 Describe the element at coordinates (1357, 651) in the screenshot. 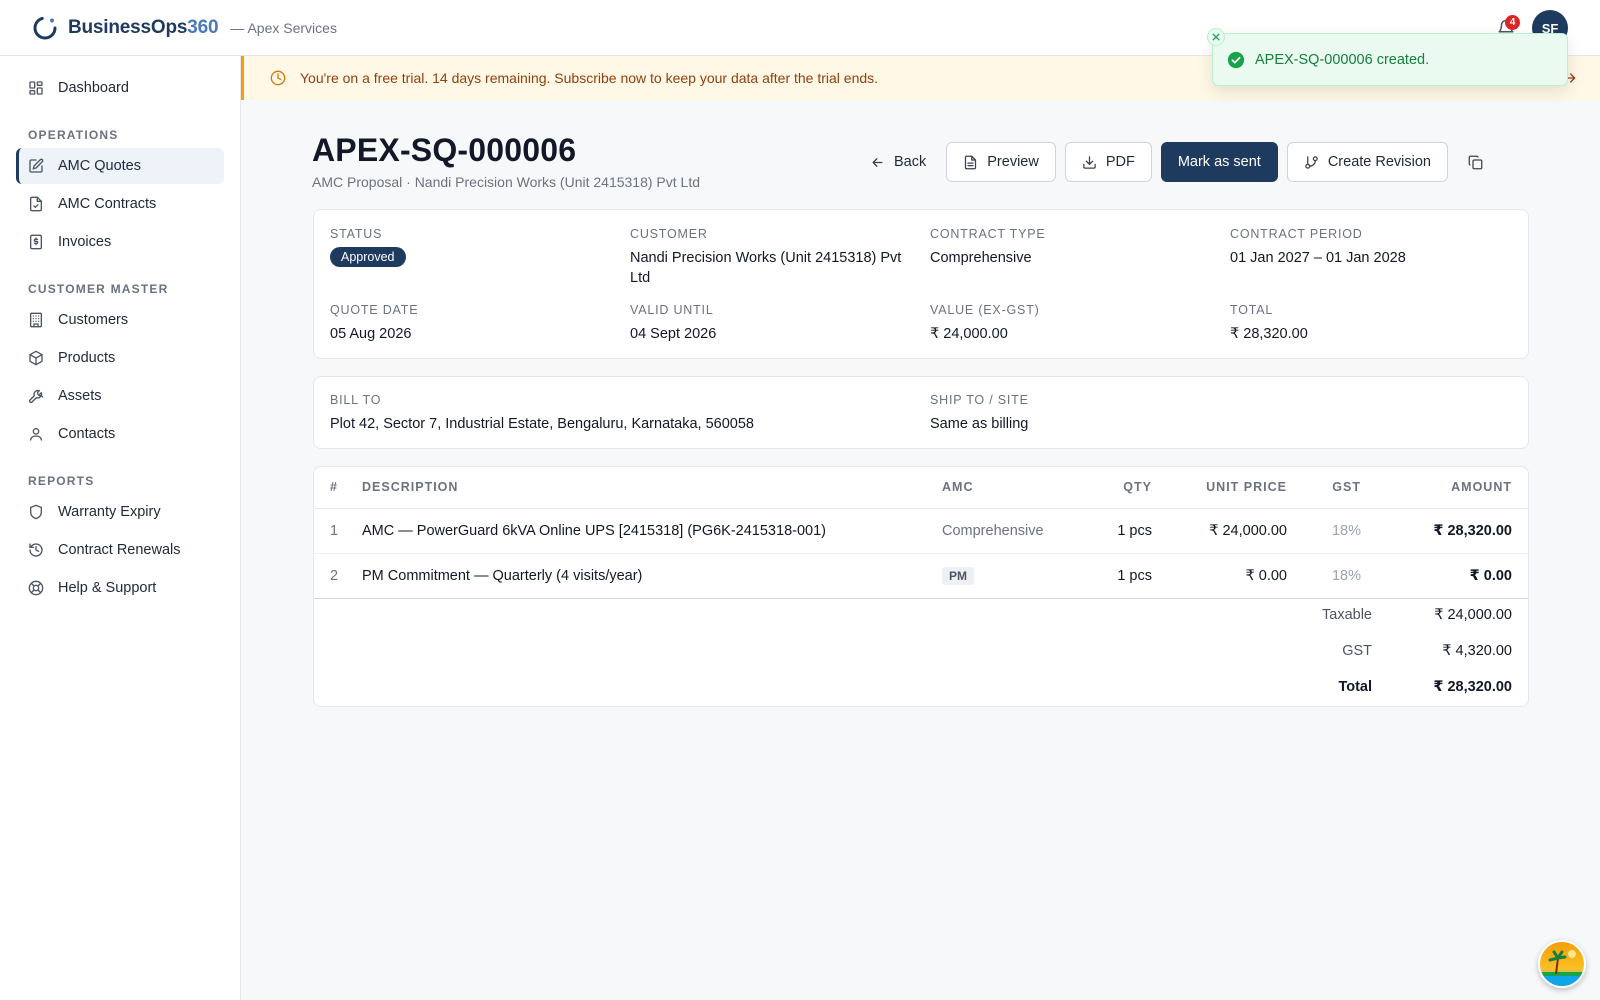

I see `gst-total-label: GST` at that location.